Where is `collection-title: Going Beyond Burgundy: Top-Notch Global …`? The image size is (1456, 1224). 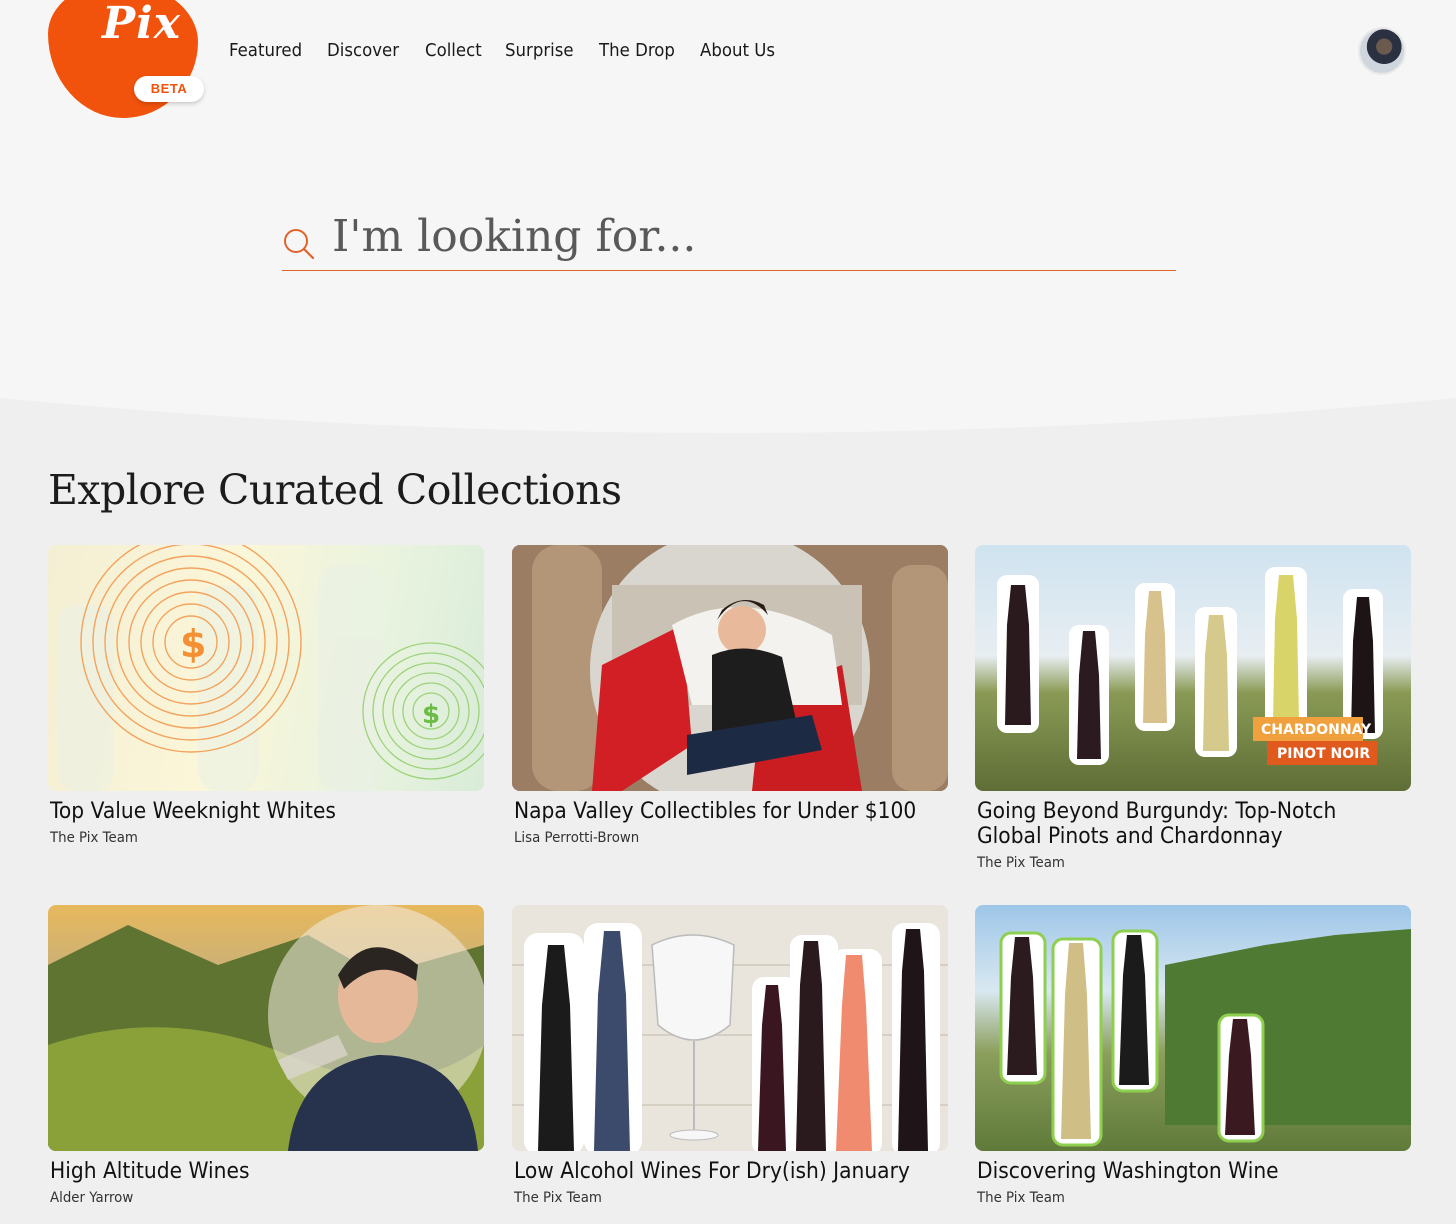 collection-title: Going Beyond Burgundy: Top-Notch Global … is located at coordinates (1161, 824).